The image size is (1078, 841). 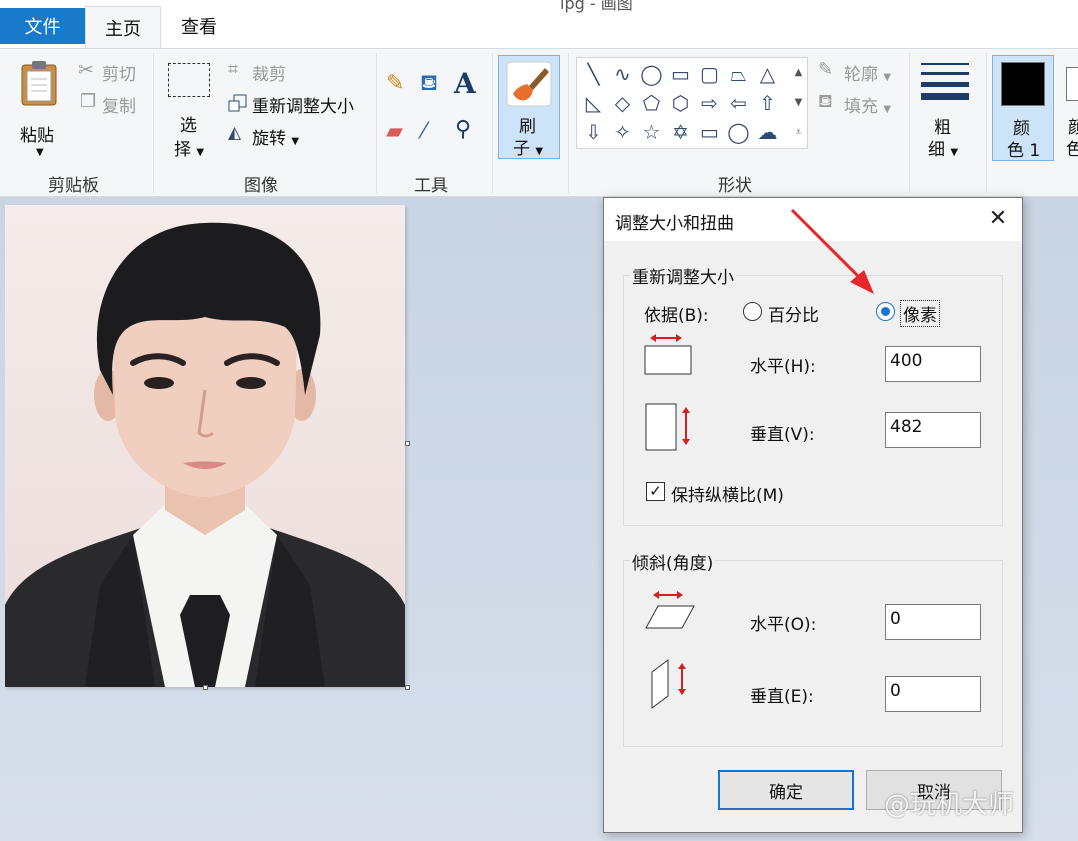 What do you see at coordinates (303, 107) in the screenshot?
I see `resize-label: 重新调整大小` at bounding box center [303, 107].